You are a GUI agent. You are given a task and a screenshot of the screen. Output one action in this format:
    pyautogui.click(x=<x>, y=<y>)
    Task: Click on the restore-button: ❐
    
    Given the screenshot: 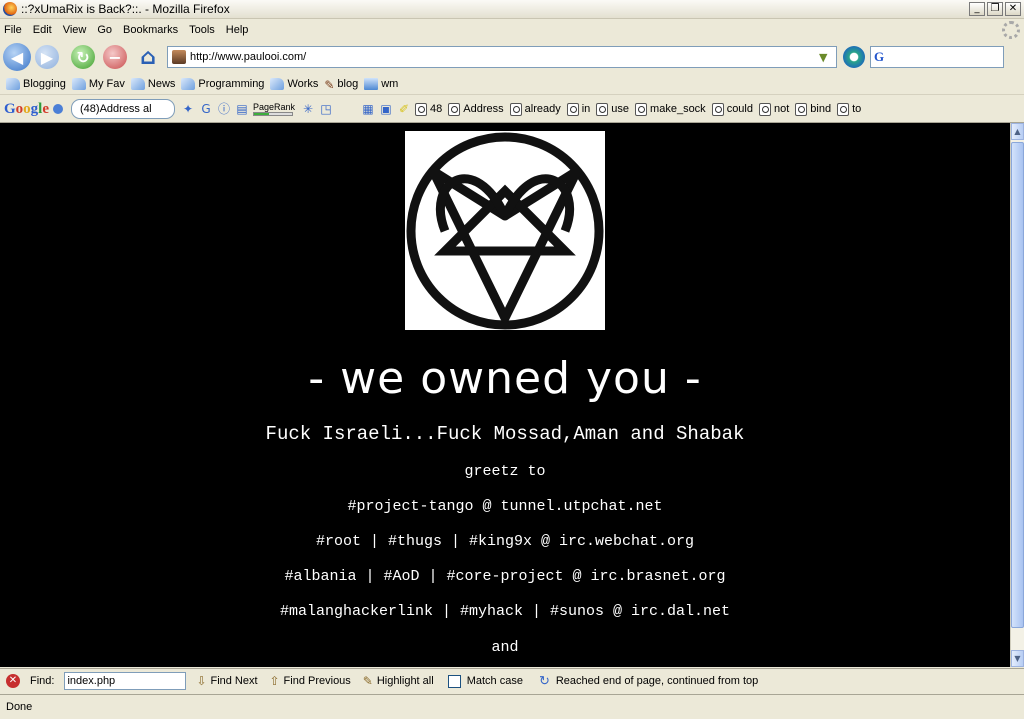 What is the action you would take?
    pyautogui.click(x=995, y=9)
    